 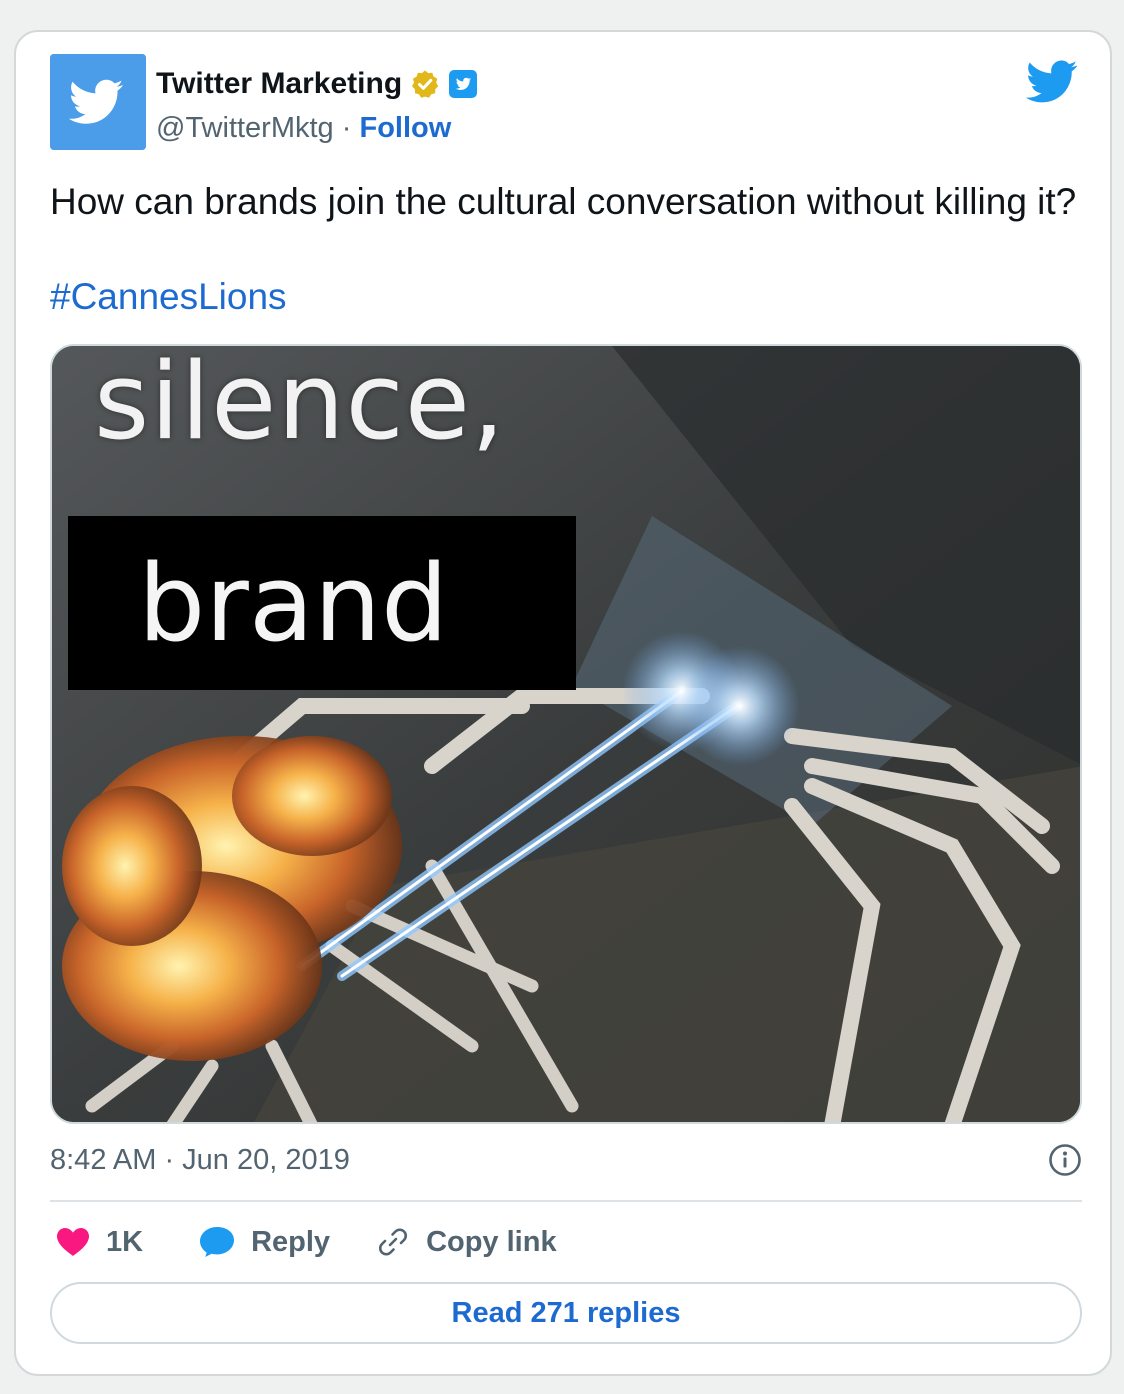 What do you see at coordinates (393, 1242) in the screenshot?
I see `link-icon` at bounding box center [393, 1242].